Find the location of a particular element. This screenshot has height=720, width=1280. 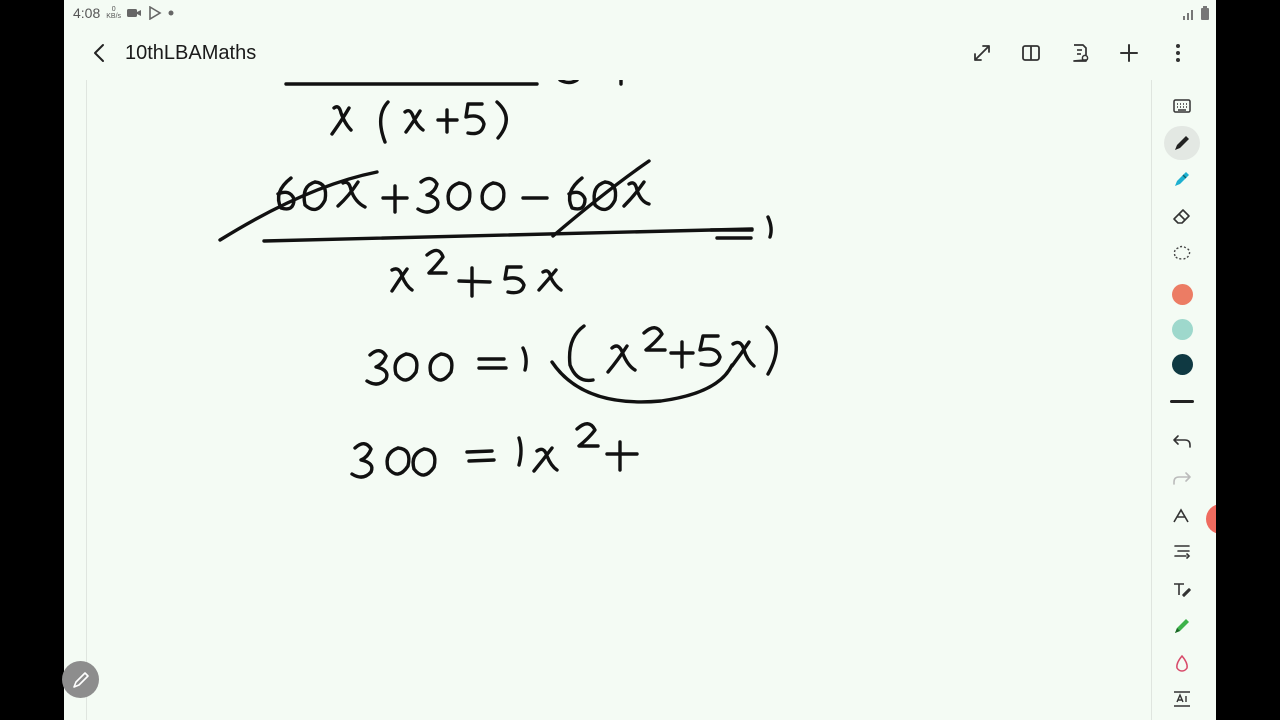

stroke-zero-eight is located at coordinates (424, 462).